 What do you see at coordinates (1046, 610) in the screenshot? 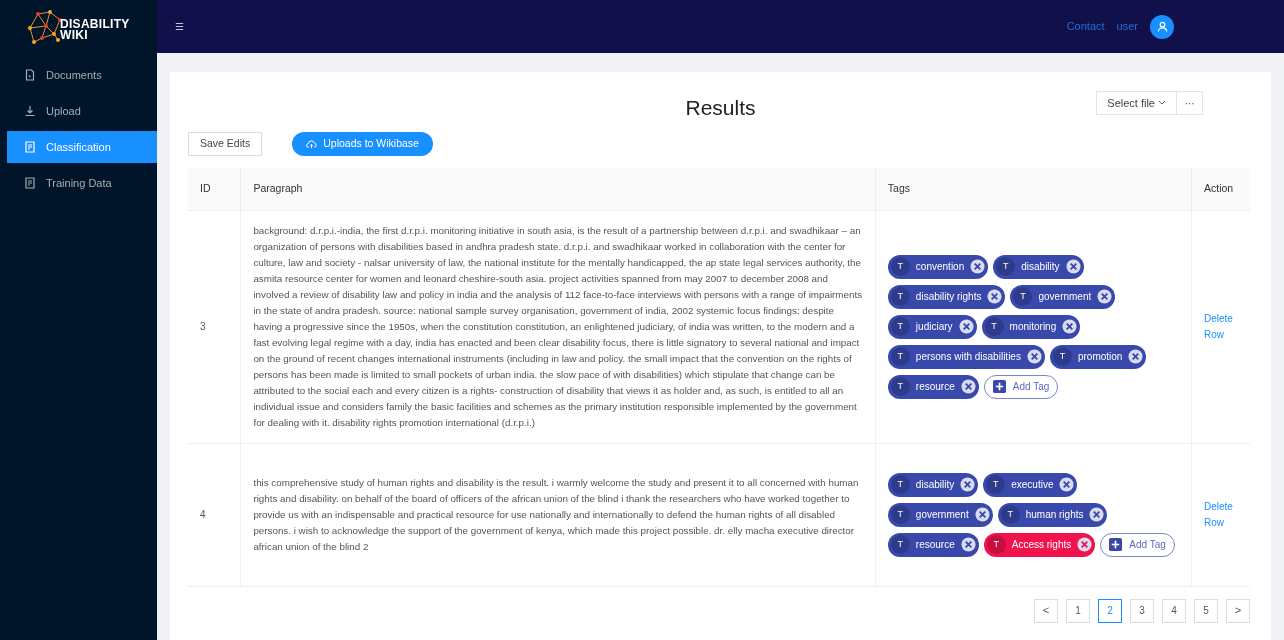
I see `previous-page-button: <` at bounding box center [1046, 610].